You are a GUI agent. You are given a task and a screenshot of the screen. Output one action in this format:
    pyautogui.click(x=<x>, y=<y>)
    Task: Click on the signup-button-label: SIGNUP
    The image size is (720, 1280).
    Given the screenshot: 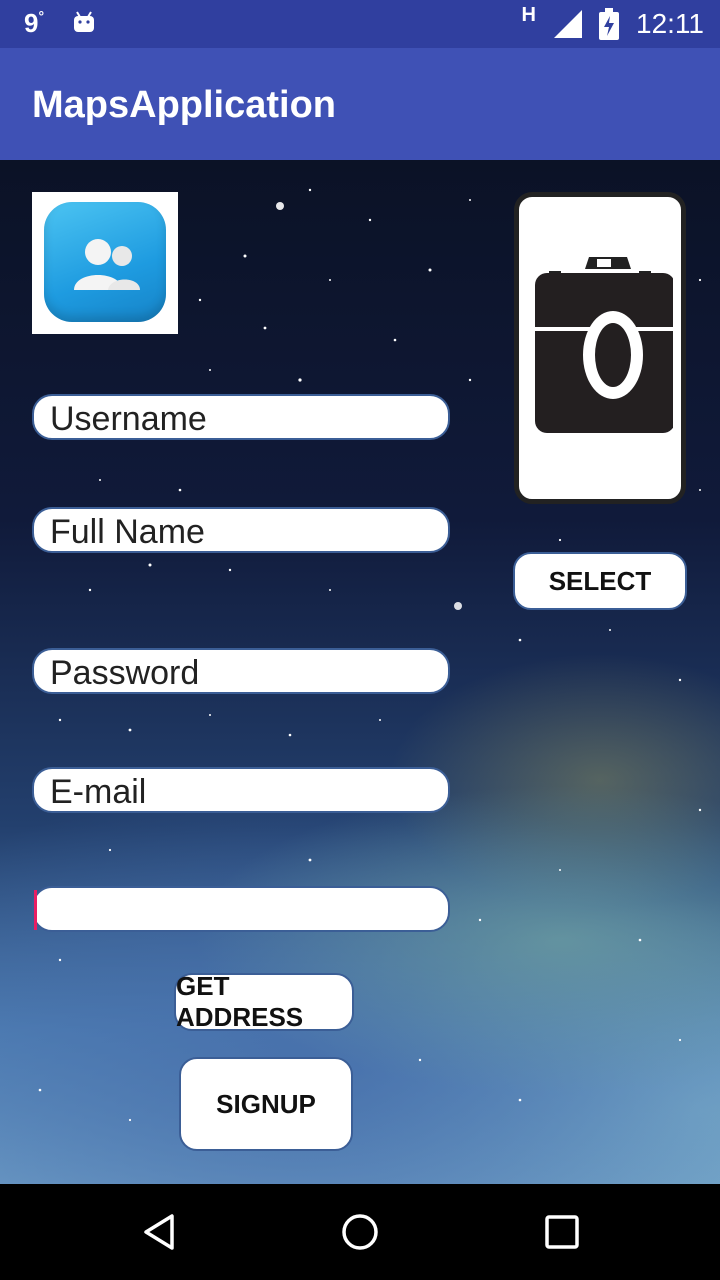 What is the action you would take?
    pyautogui.click(x=266, y=1103)
    